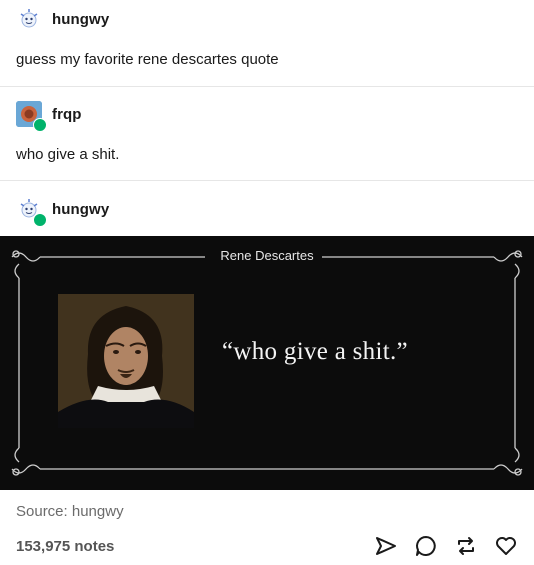 This screenshot has width=534, height=565. I want to click on post-header: frqp, so click(49, 116).